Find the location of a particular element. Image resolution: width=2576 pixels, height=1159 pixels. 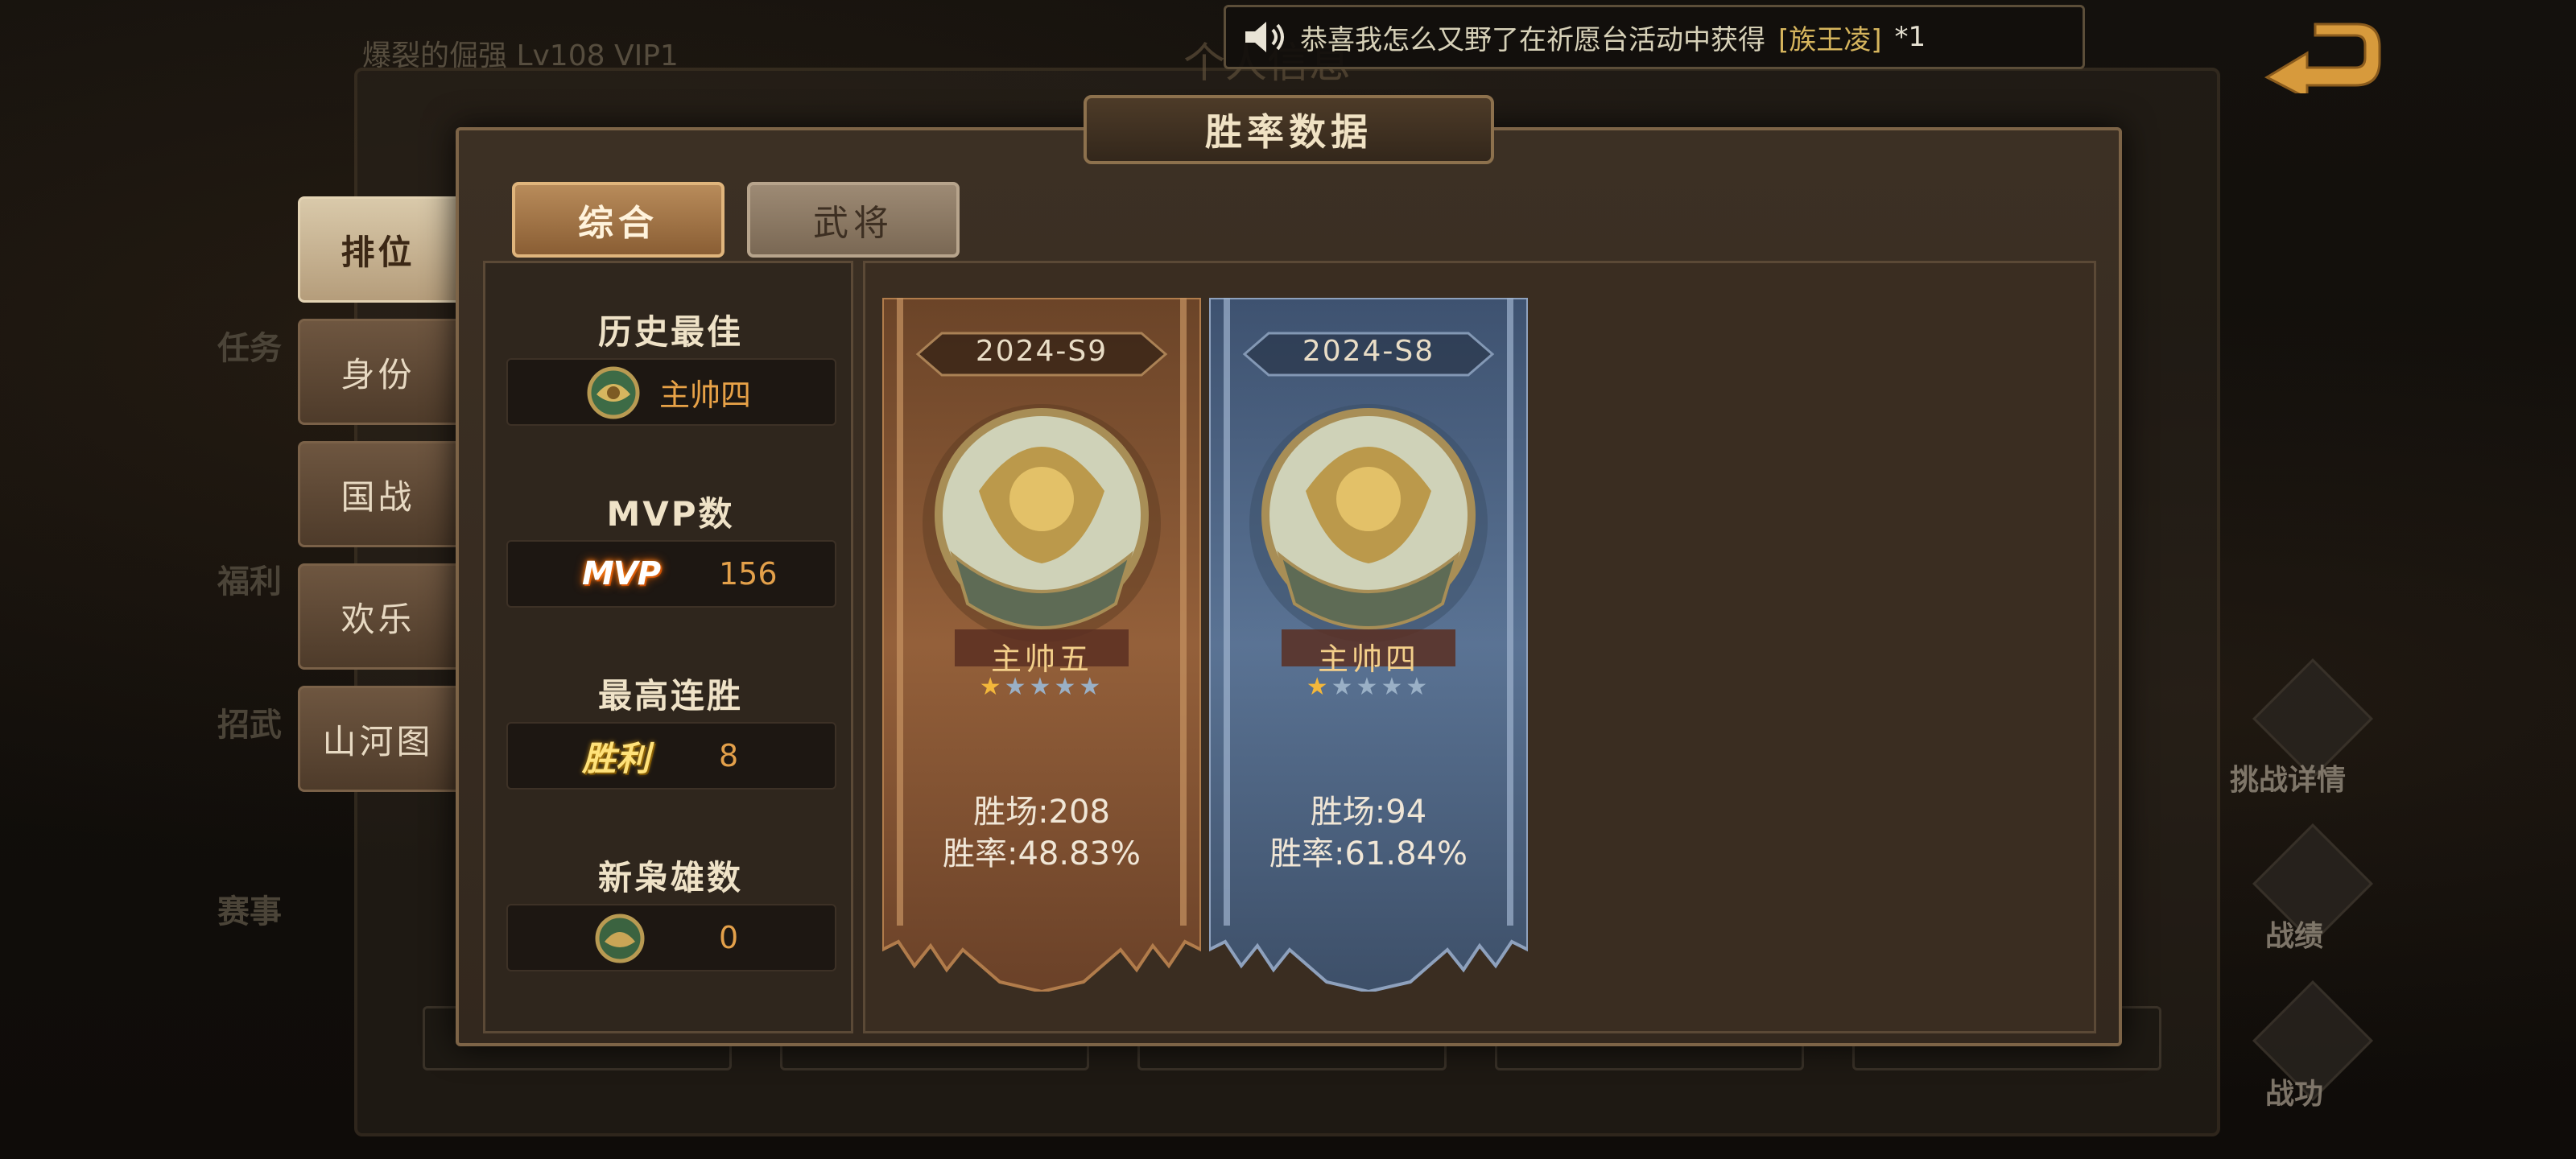

season-win-rate: 胜率:61.84% is located at coordinates (1368, 853).